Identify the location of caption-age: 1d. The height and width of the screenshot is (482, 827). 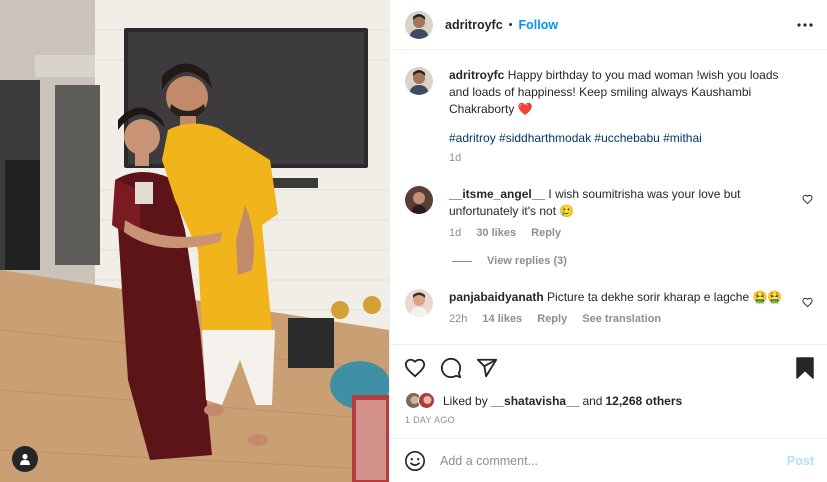
(455, 158).